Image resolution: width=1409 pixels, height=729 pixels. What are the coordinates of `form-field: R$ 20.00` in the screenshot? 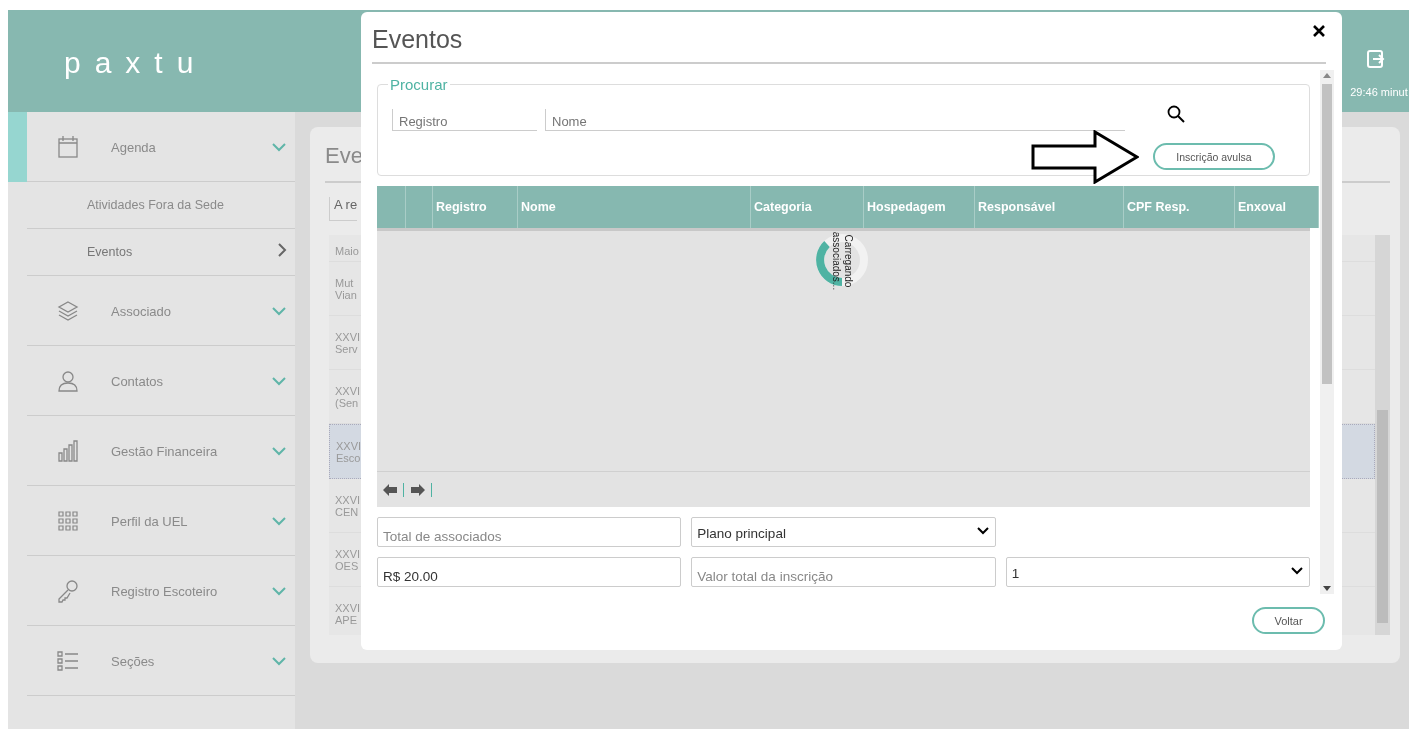 It's located at (529, 572).